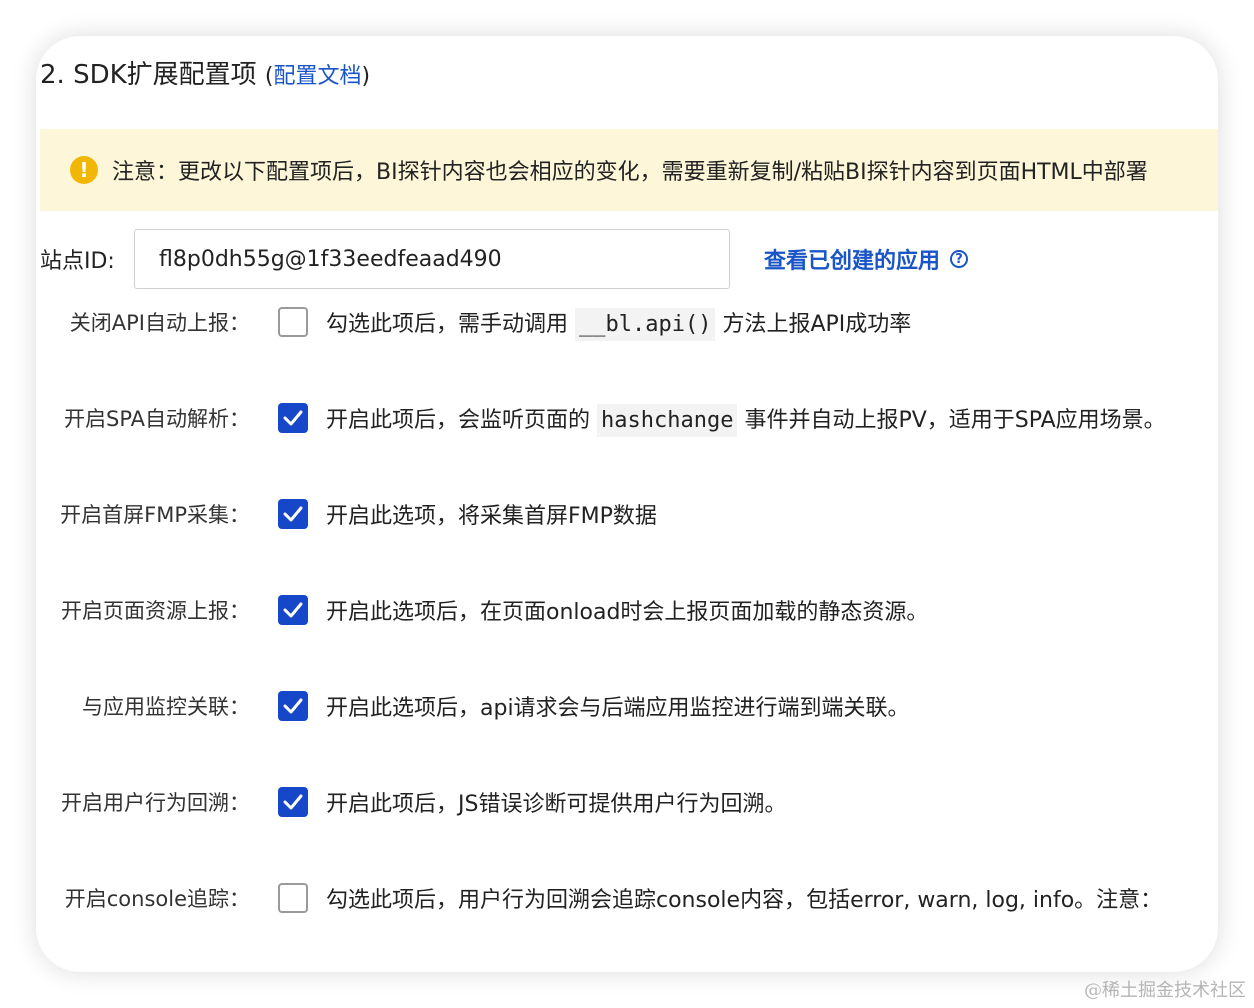 The height and width of the screenshot is (1008, 1254). I want to click on option-desc: 开启此选项后，api请求会与后端应用监控进行端到端关联。, so click(618, 708).